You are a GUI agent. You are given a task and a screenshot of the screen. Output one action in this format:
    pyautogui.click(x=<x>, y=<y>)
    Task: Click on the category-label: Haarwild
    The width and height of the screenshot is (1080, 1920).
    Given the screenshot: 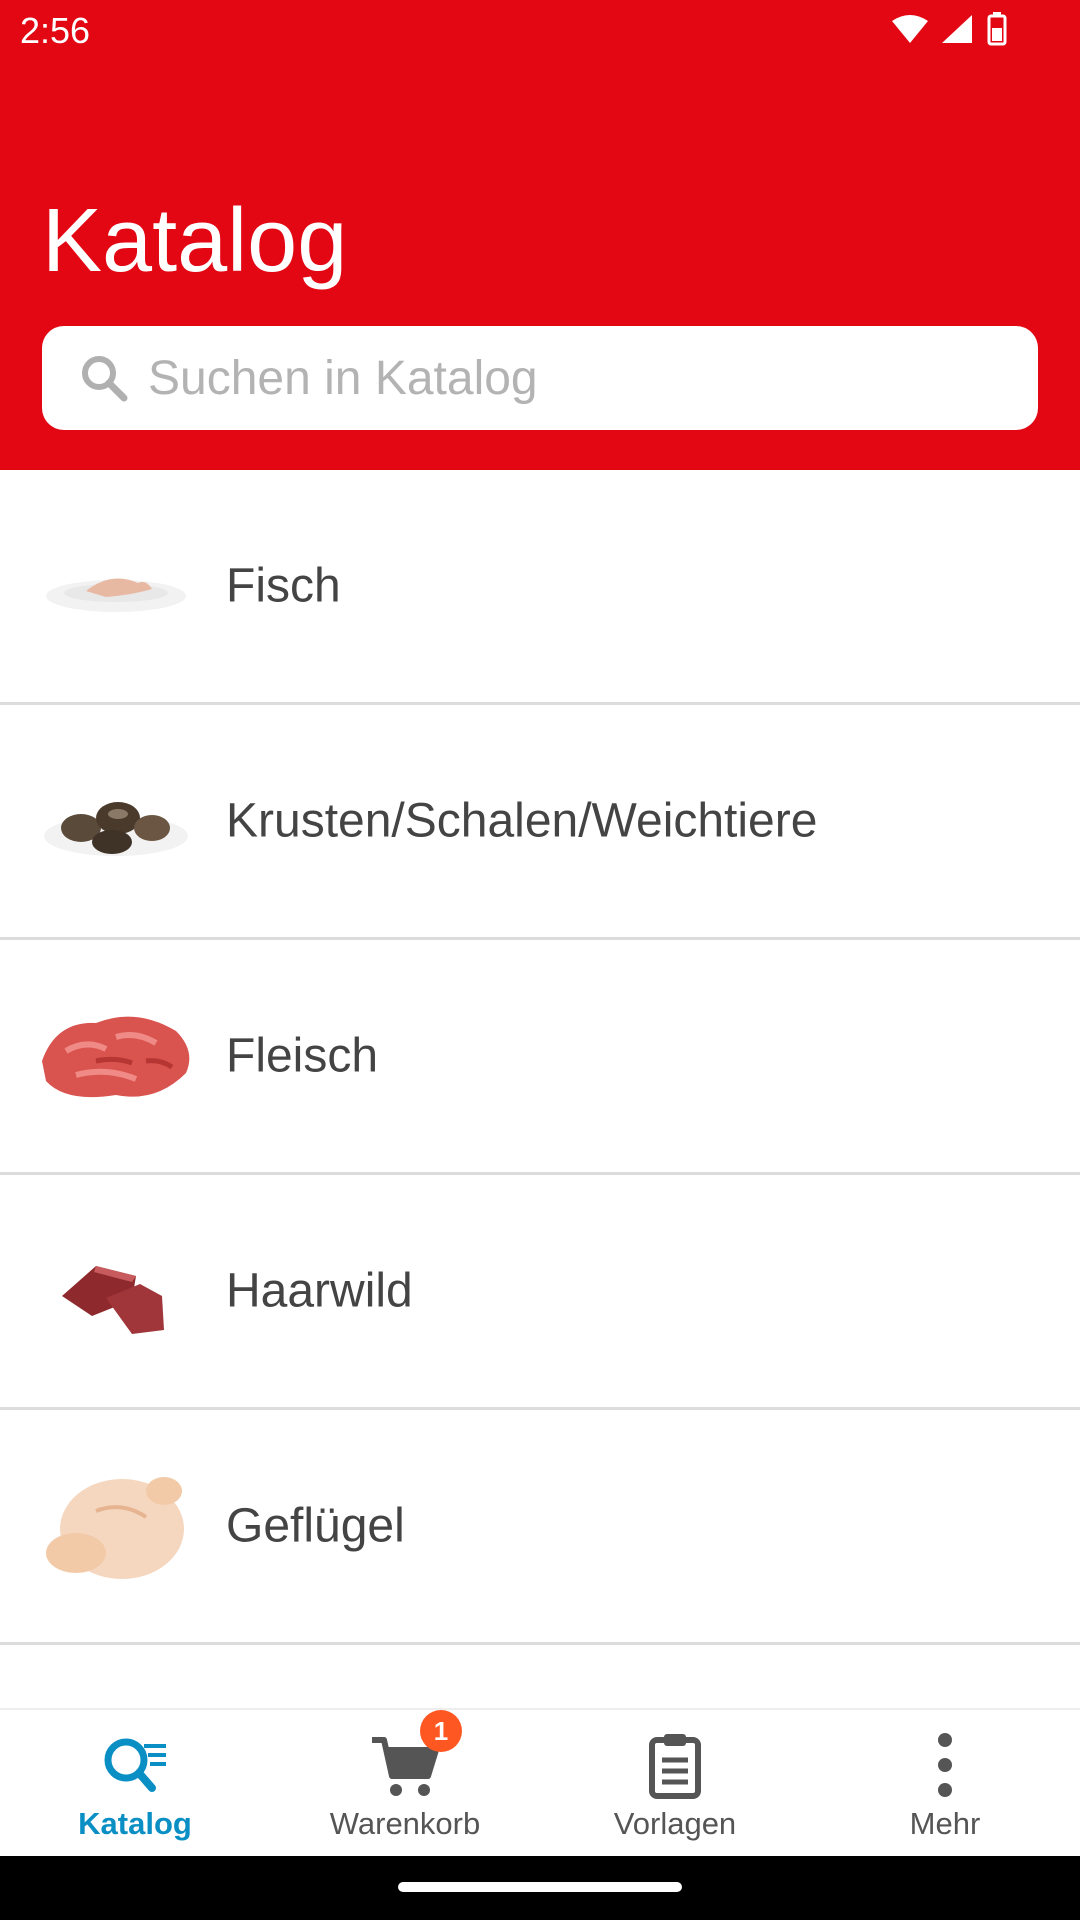 What is the action you would take?
    pyautogui.click(x=319, y=1291)
    